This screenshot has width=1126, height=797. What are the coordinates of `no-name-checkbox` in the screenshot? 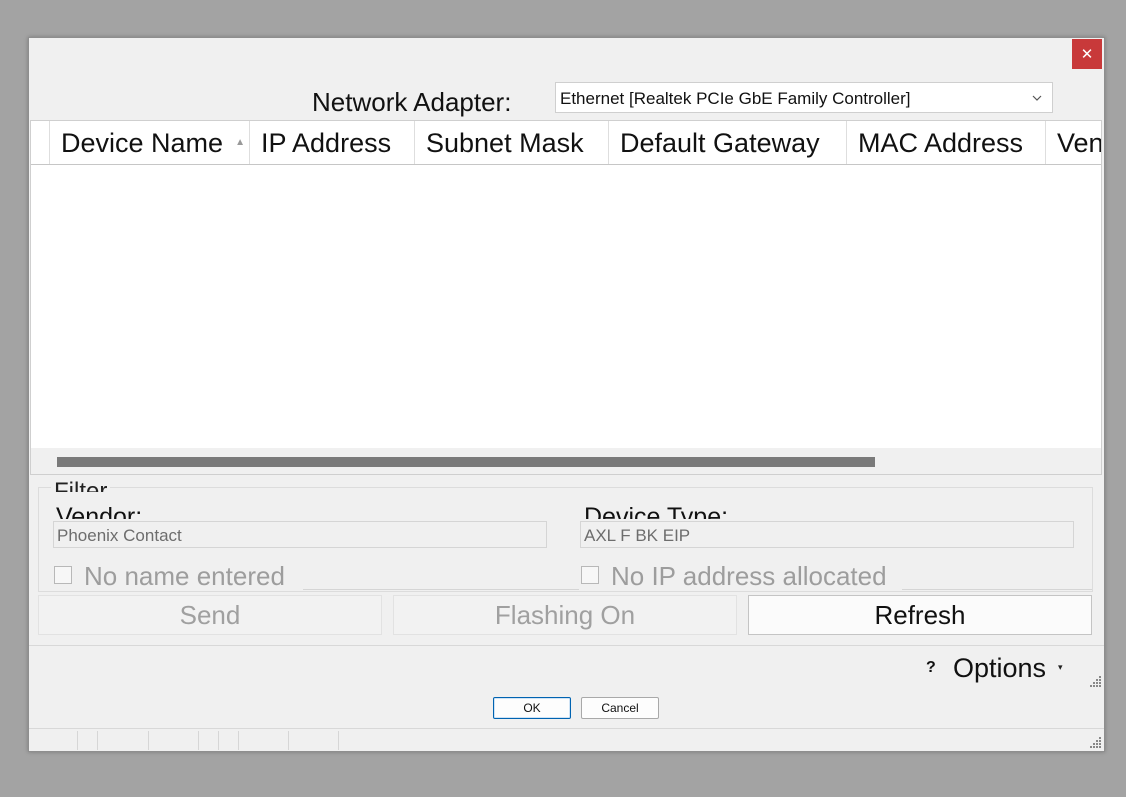 It's located at (63, 575).